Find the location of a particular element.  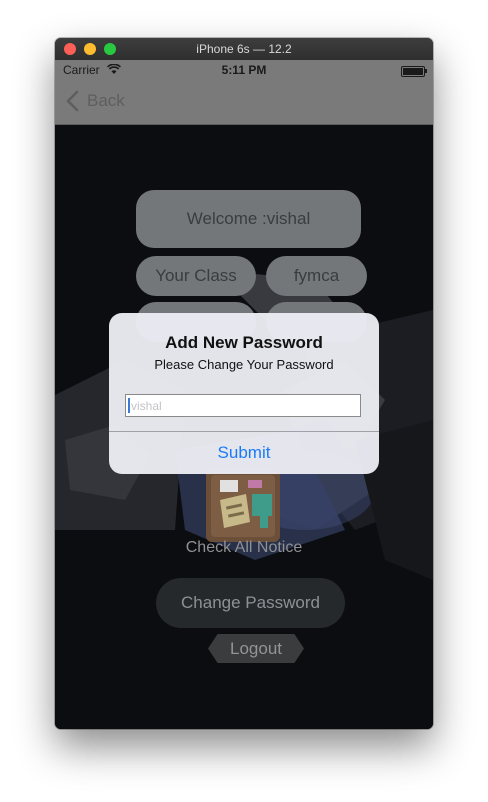

chevron-left-icon is located at coordinates (72, 101).